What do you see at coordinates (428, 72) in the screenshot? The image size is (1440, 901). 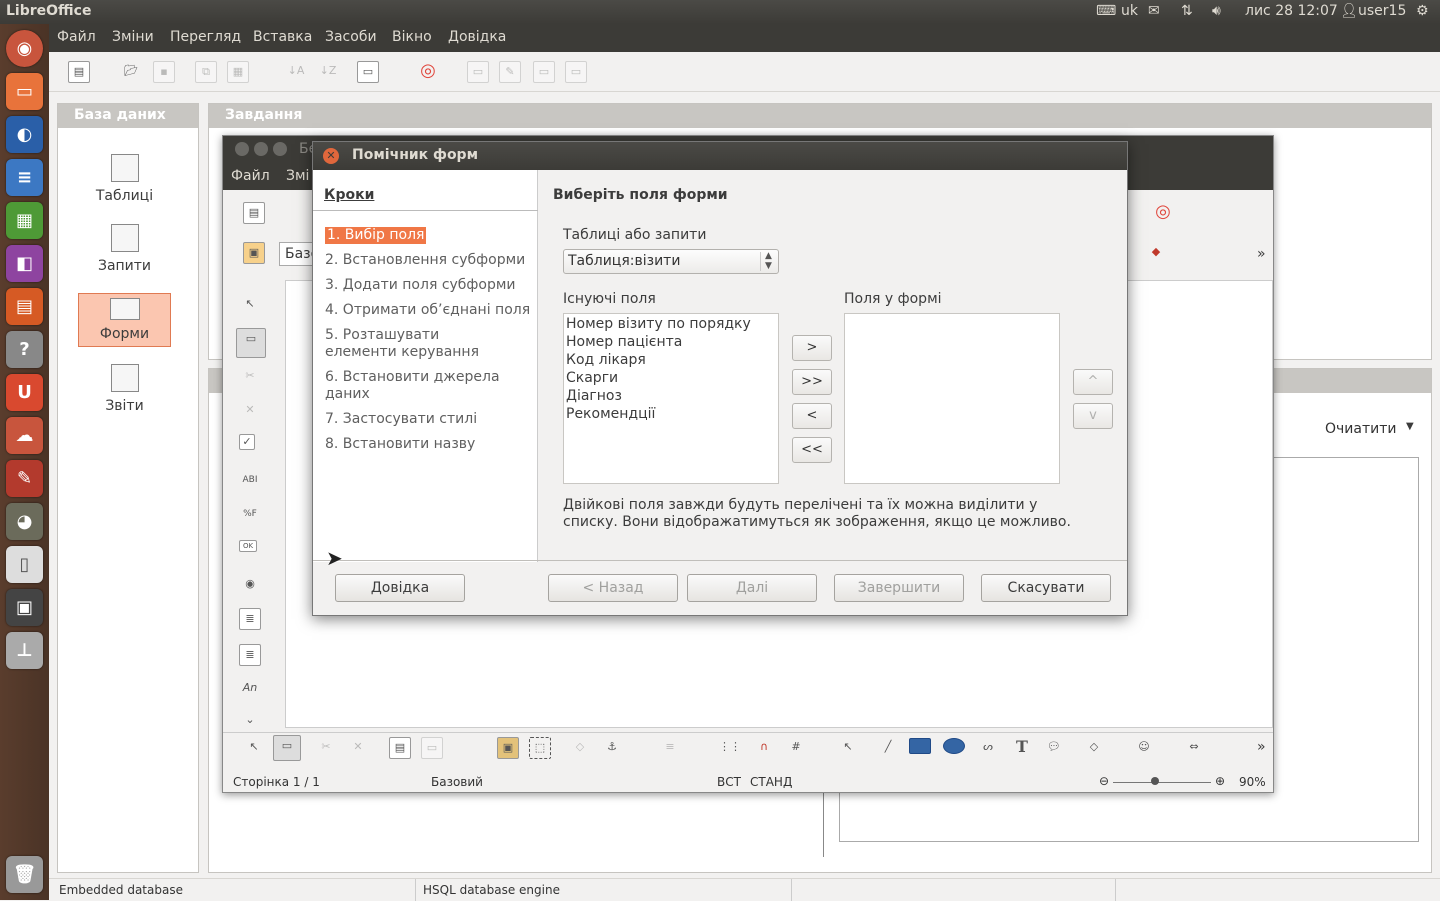 I see `lifebuoy-icon: ◎` at bounding box center [428, 72].